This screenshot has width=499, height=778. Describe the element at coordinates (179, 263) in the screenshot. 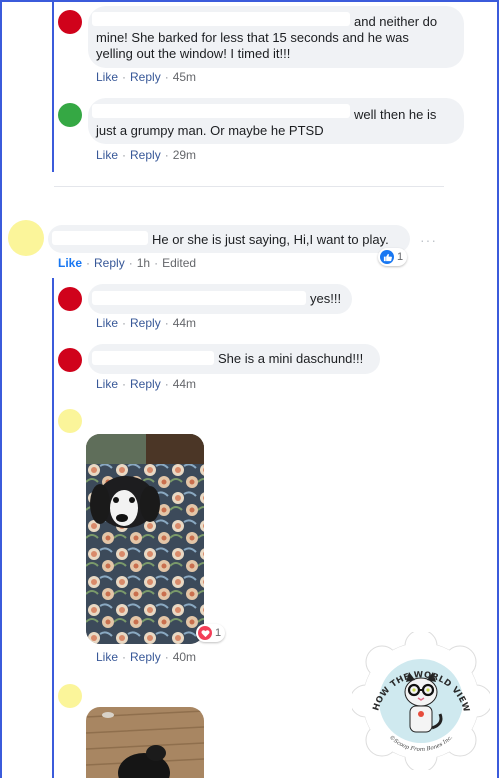

I see `edited-label: Edited` at that location.